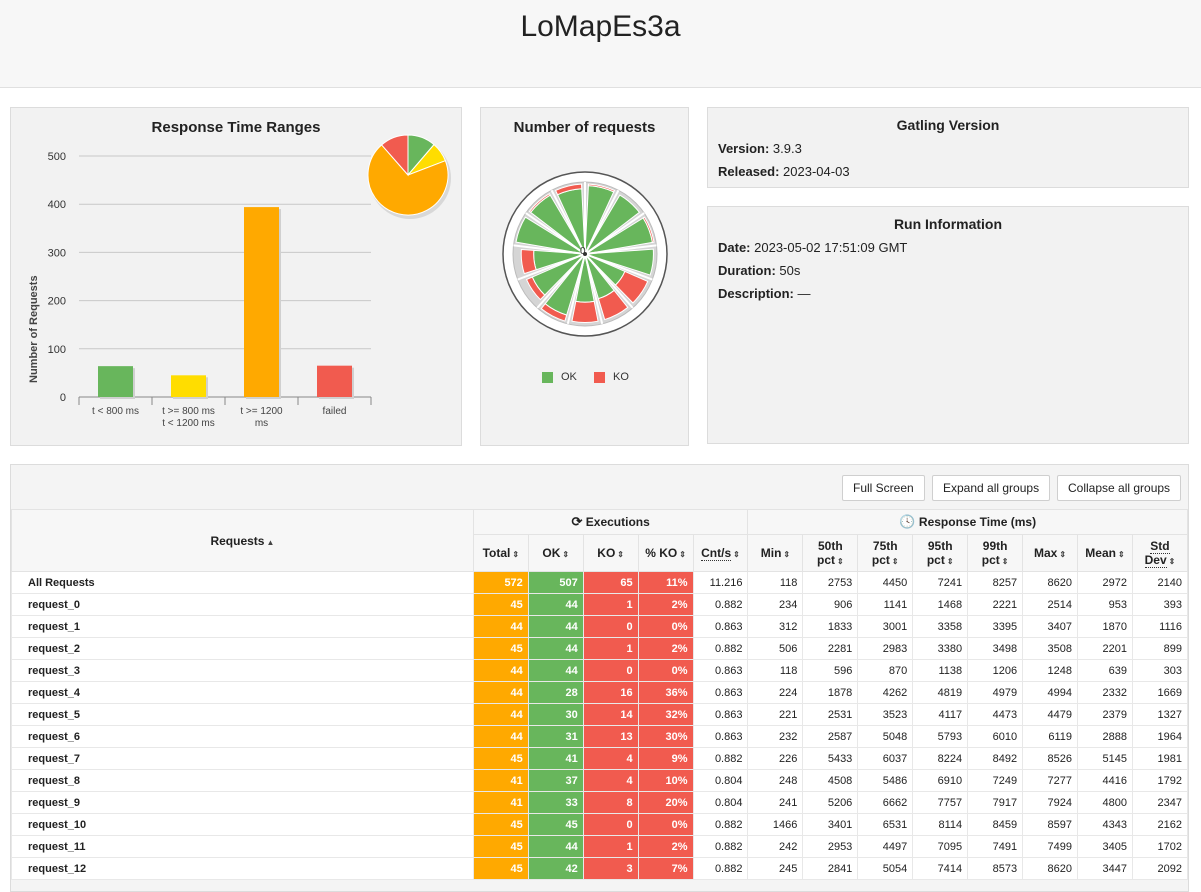  I want to click on cell-p95: 8114, so click(940, 824).